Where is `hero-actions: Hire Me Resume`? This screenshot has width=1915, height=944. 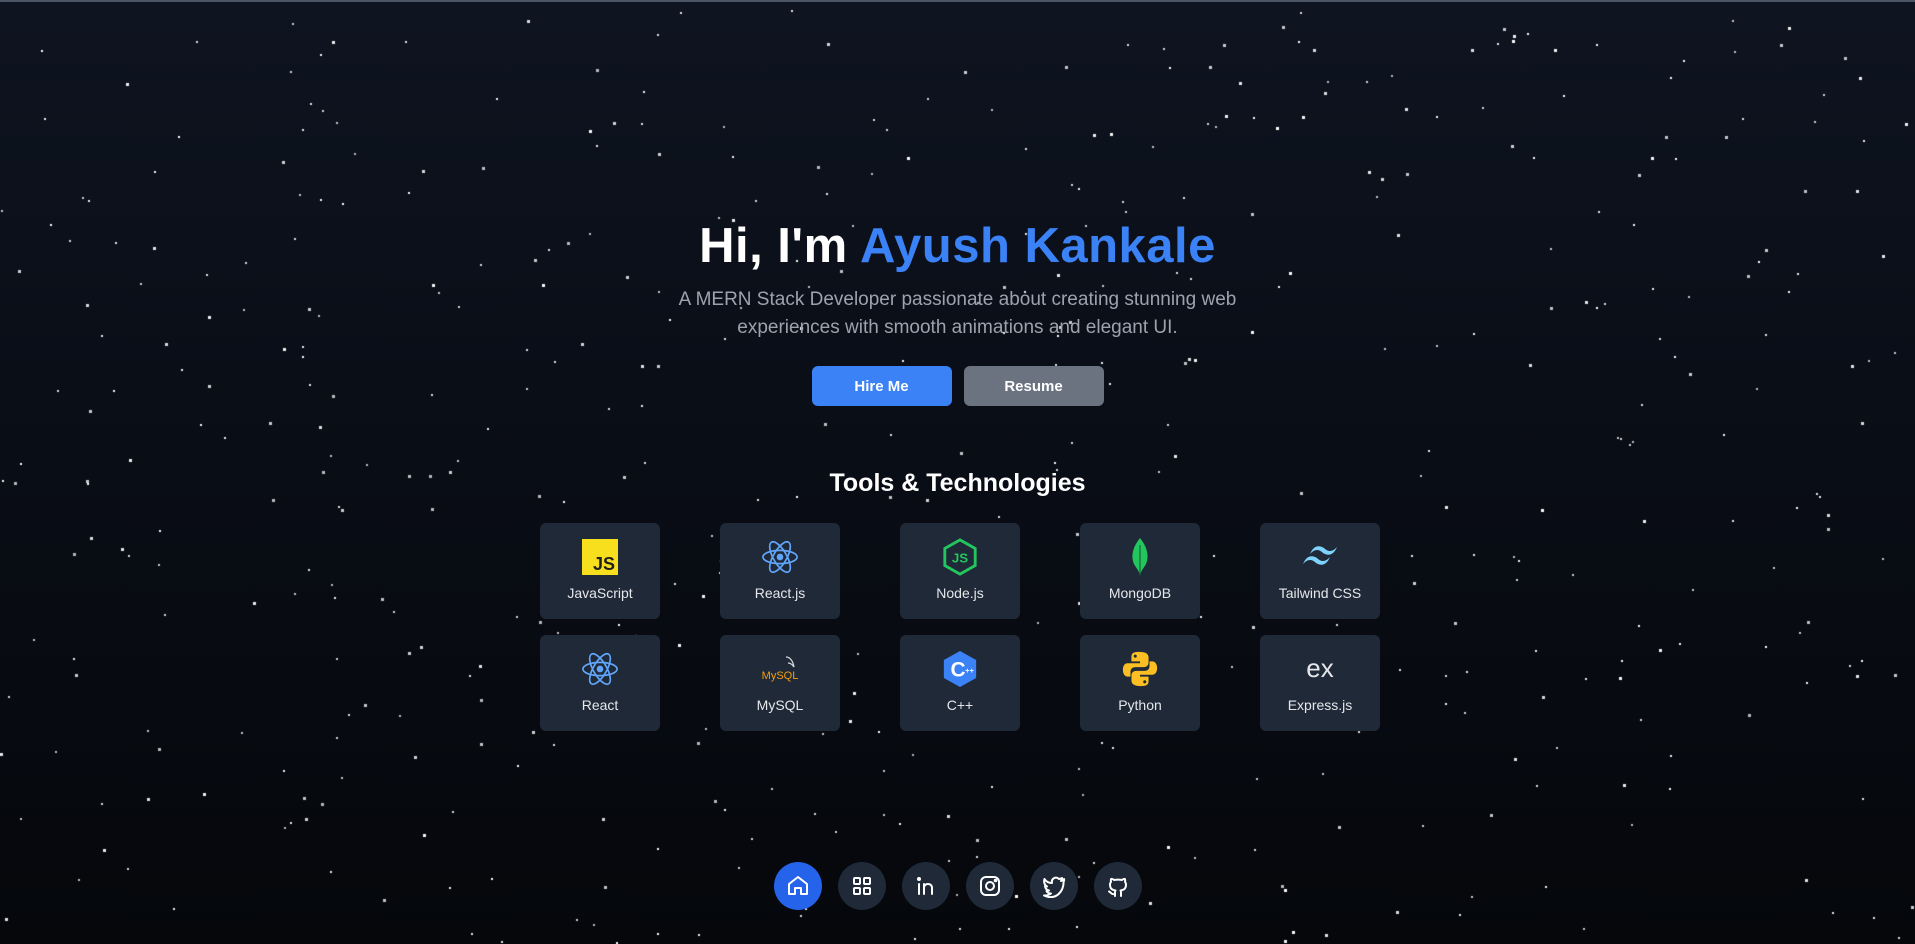
hero-actions: Hire Me Resume is located at coordinates (957, 386).